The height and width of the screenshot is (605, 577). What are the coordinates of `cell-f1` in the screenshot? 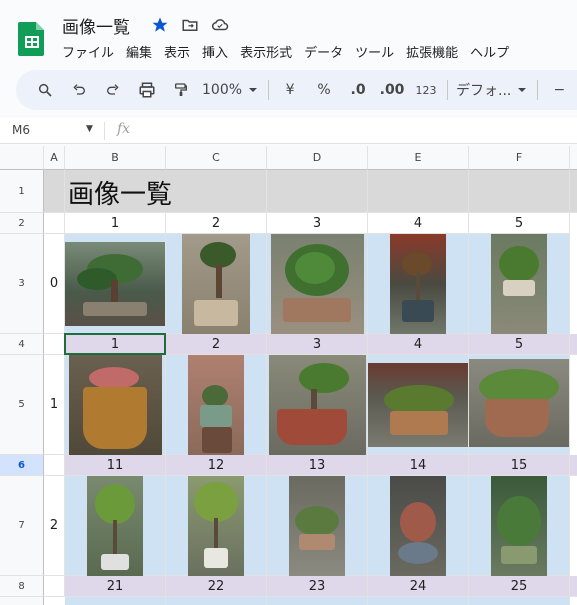 It's located at (519, 191).